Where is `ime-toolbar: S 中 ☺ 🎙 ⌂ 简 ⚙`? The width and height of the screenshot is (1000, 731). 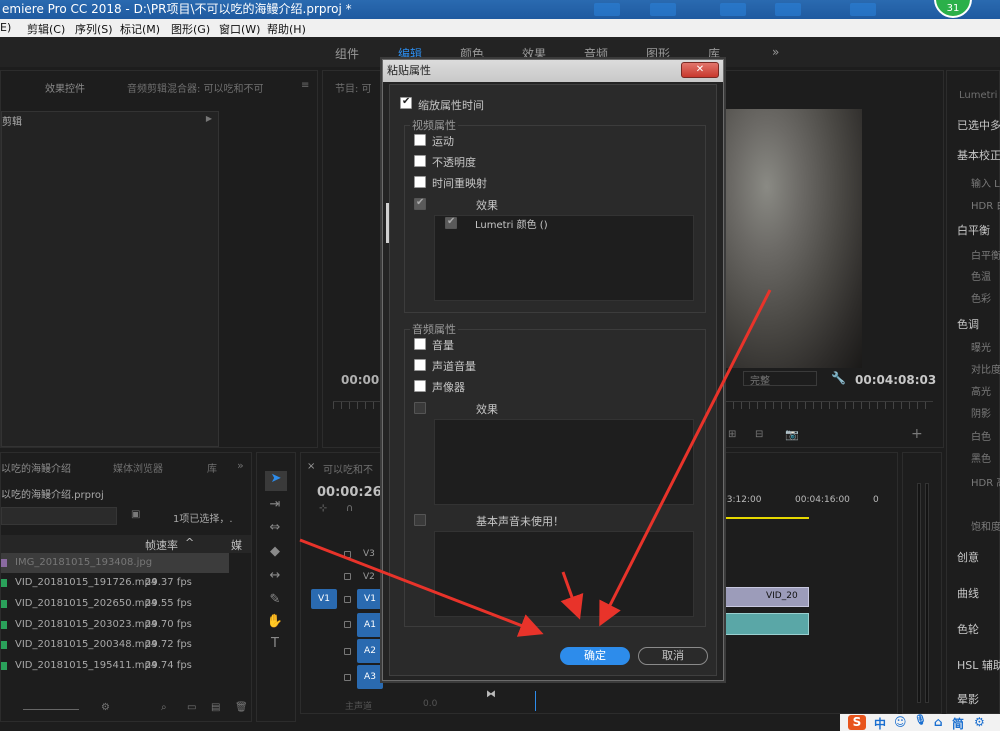 ime-toolbar: S 中 ☺ 🎙 ⌂ 简 ⚙ is located at coordinates (920, 722).